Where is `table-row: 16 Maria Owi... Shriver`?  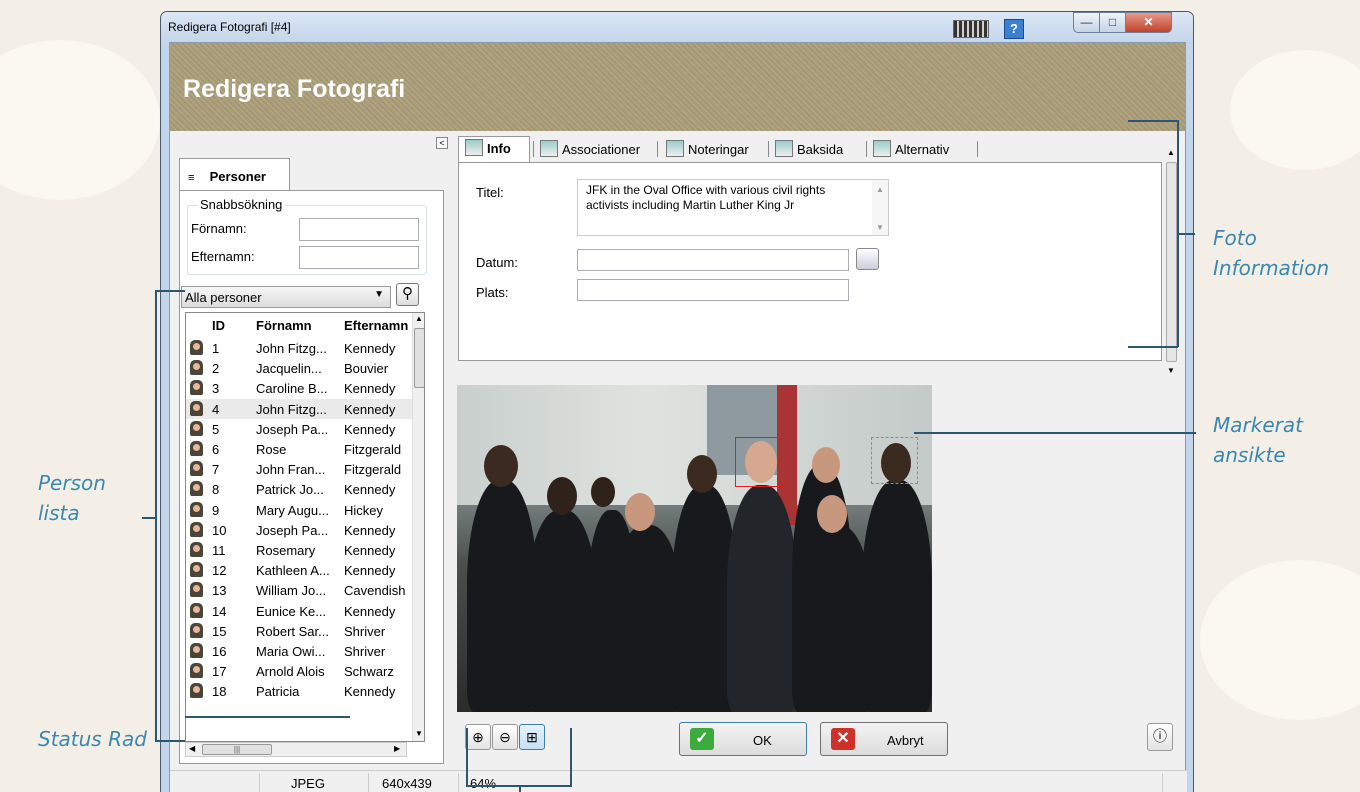 table-row: 16 Maria Owi... Shriver is located at coordinates (299, 651).